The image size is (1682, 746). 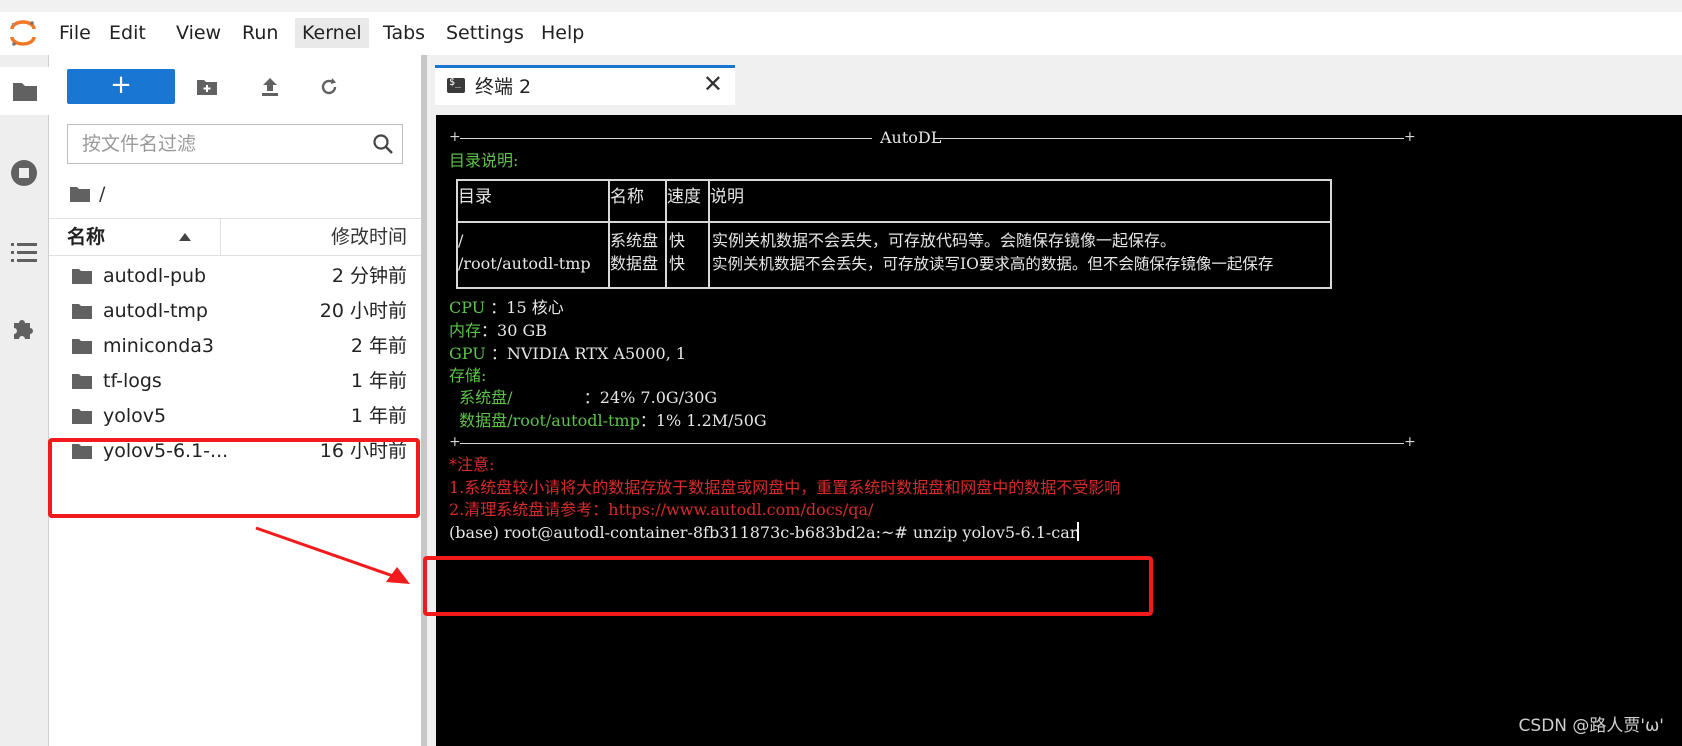 I want to click on gpu-value: ：NVIDIA RTX A5000, 1, so click(x=588, y=353).